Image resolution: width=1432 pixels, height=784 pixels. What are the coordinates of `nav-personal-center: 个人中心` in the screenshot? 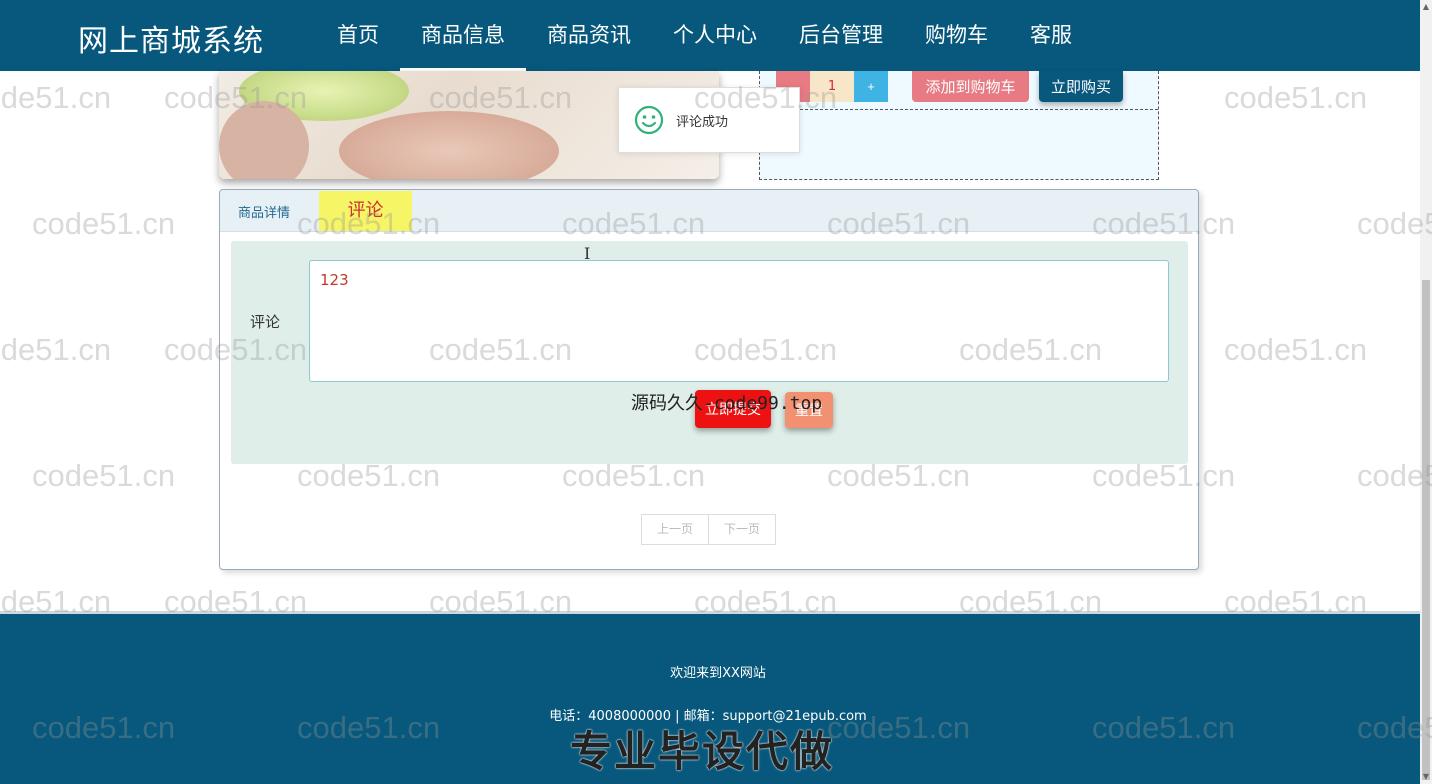 It's located at (715, 35).